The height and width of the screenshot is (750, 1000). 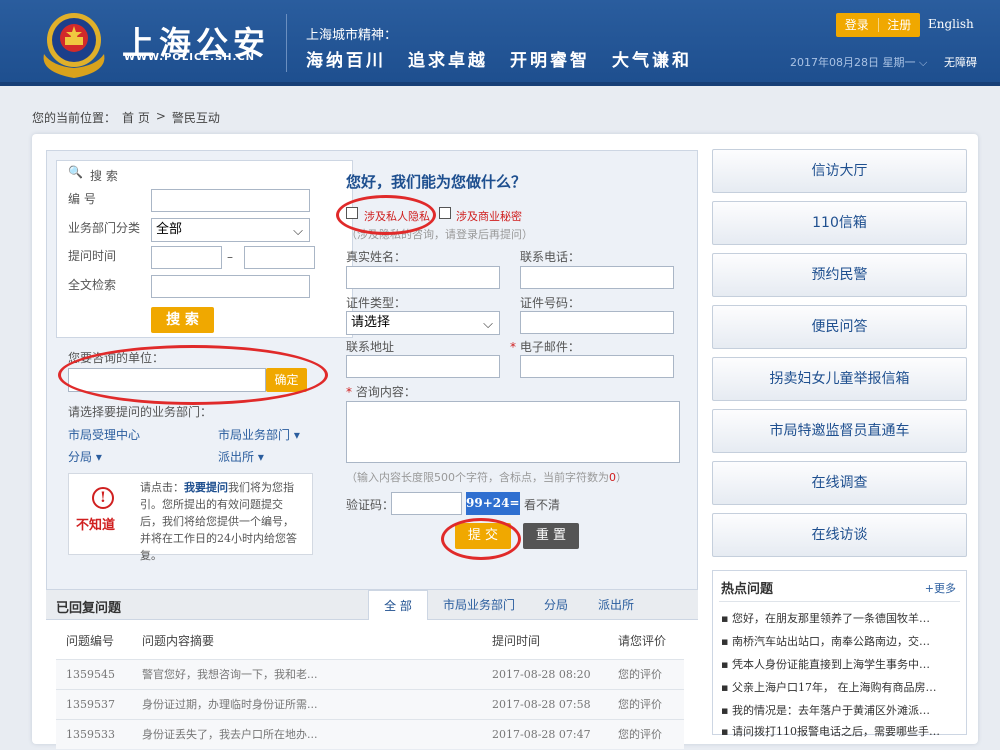 I want to click on link-branch: 分局 ▾, so click(x=85, y=456).